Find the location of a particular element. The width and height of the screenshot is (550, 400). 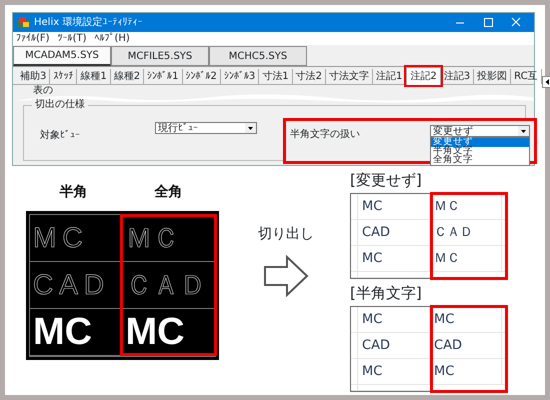

settings-tab: 補助3 is located at coordinates (33, 76).